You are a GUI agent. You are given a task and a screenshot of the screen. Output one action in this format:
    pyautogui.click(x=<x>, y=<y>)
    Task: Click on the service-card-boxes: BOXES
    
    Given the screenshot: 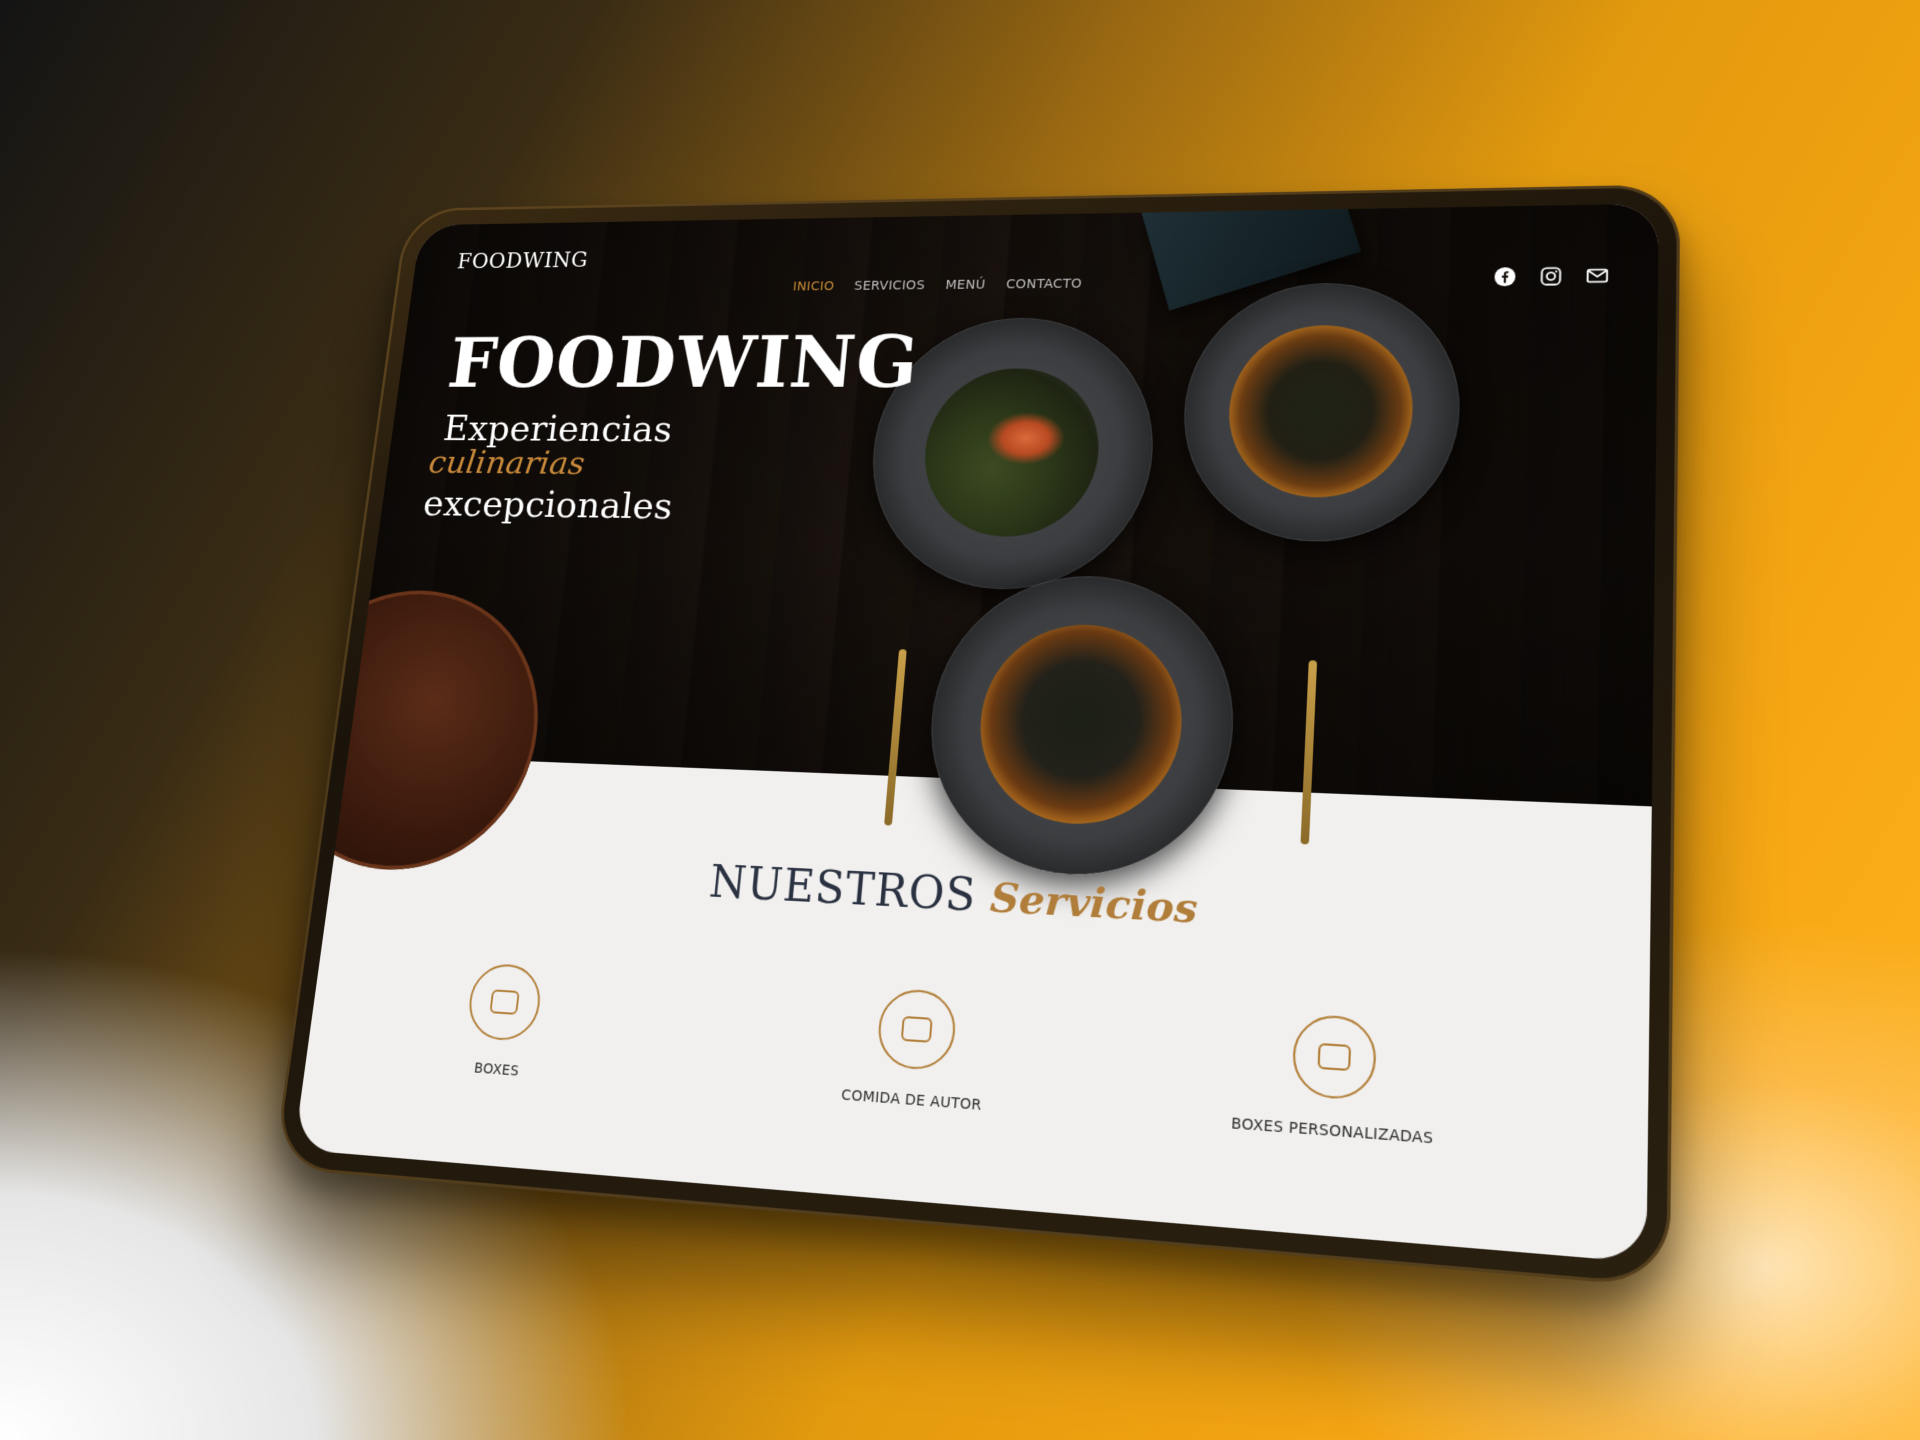 What is the action you would take?
    pyautogui.click(x=503, y=1022)
    